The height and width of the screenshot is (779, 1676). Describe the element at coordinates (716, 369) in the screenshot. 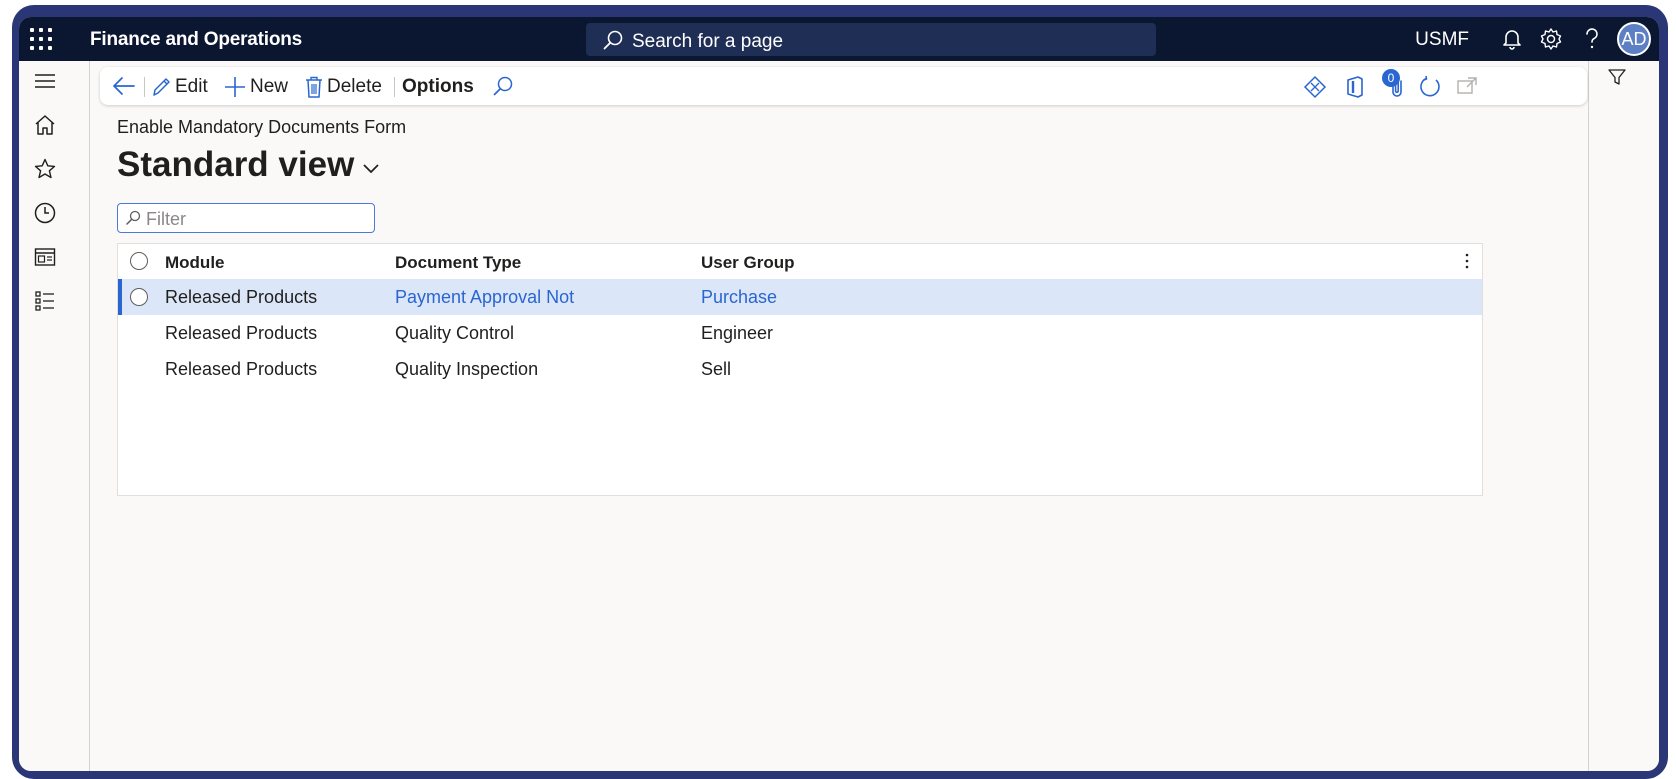

I see `cell-user-group: Sell` at that location.